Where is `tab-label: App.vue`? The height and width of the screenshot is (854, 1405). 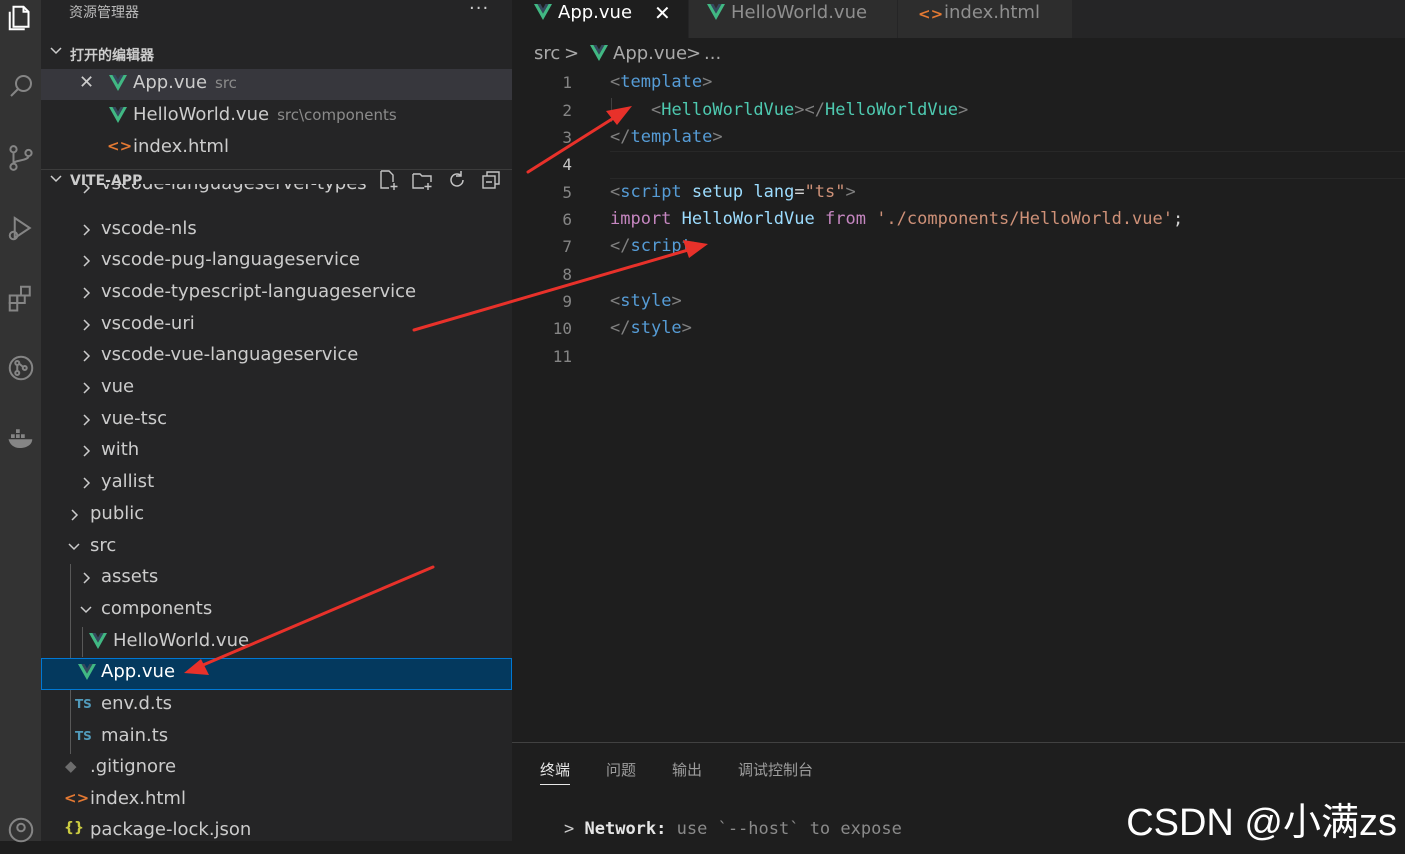 tab-label: App.vue is located at coordinates (595, 12).